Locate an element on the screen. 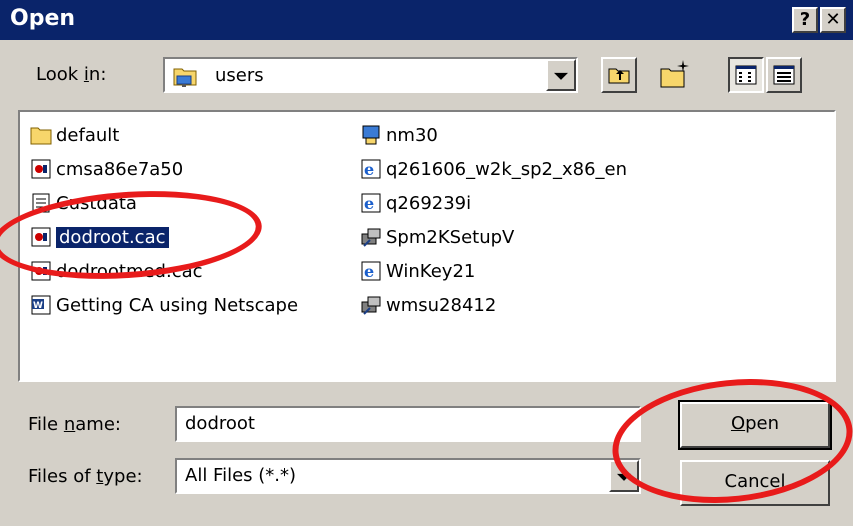 This screenshot has height=526, width=853. folder-icon is located at coordinates (41, 135).